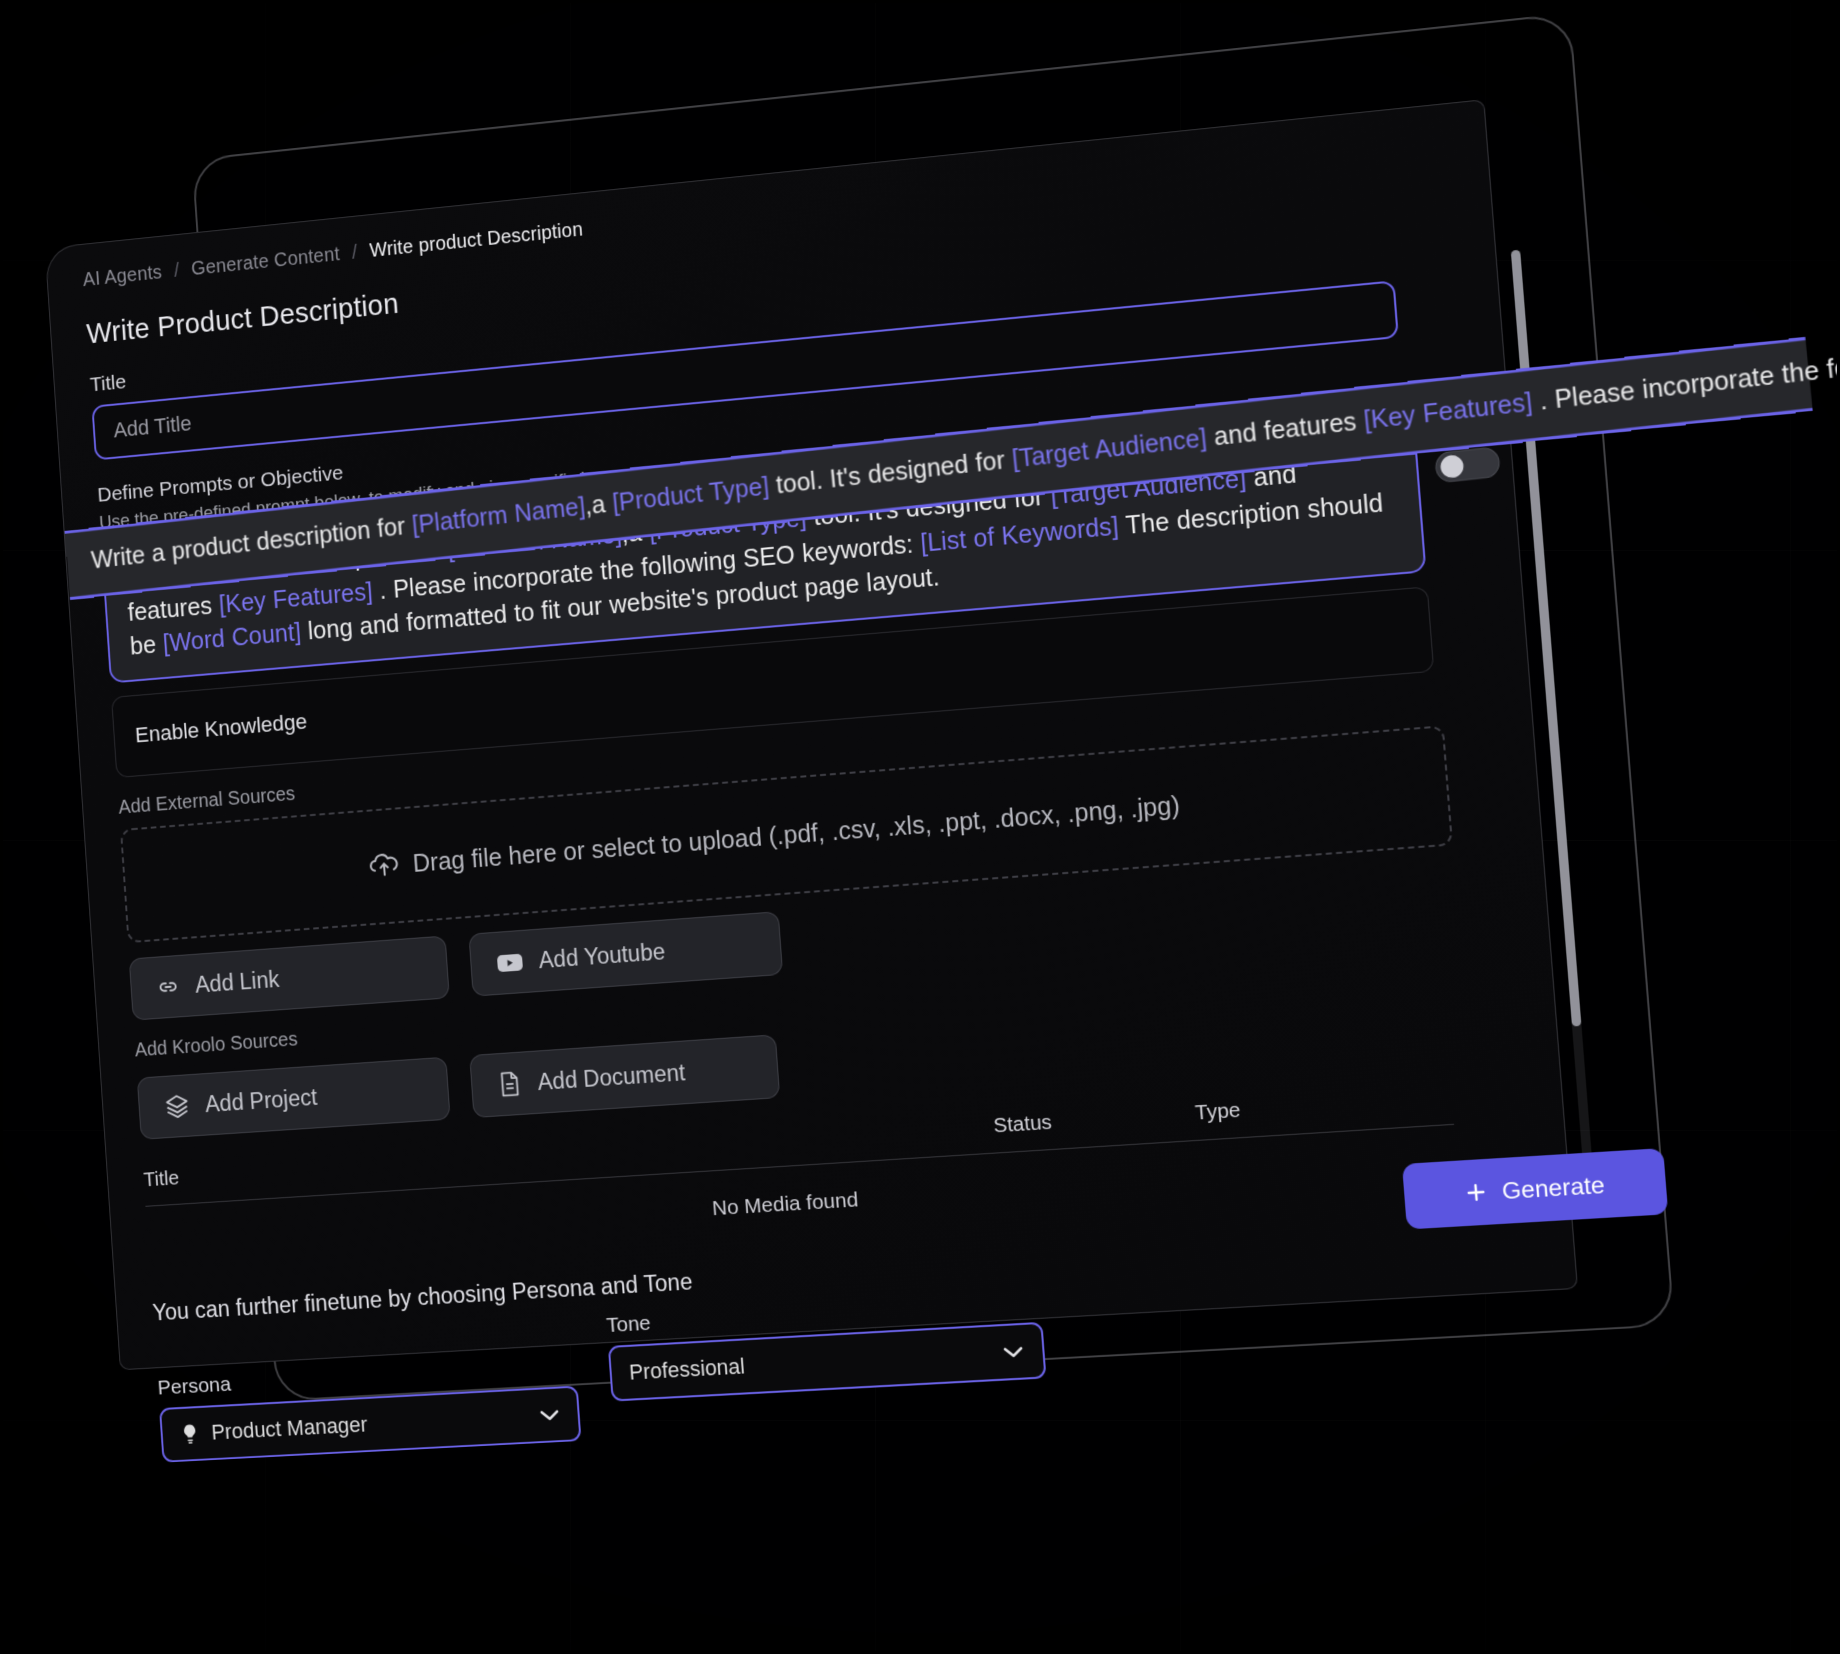  I want to click on document-icon, so click(509, 1083).